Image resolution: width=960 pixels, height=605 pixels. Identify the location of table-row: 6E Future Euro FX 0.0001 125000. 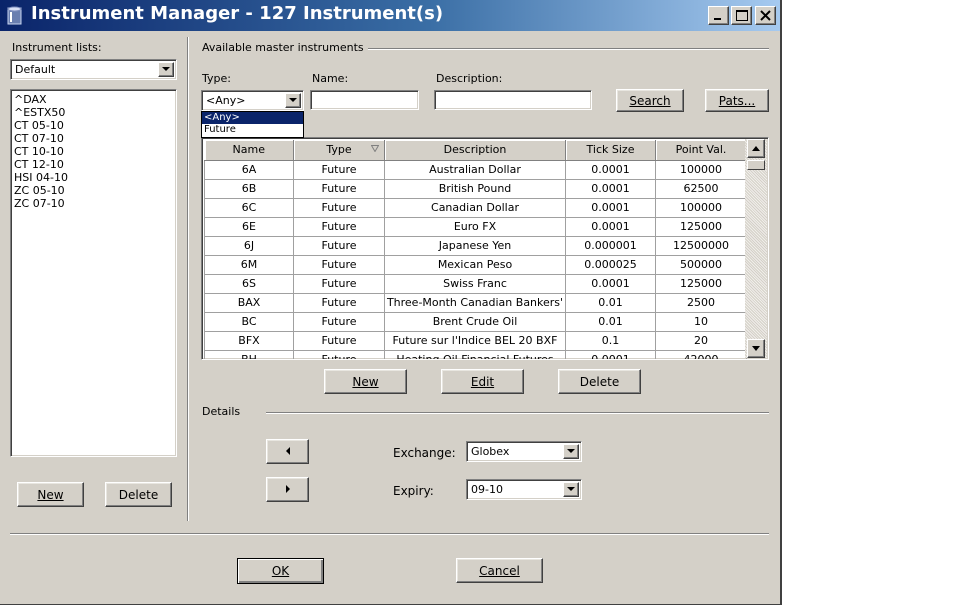
(475, 227).